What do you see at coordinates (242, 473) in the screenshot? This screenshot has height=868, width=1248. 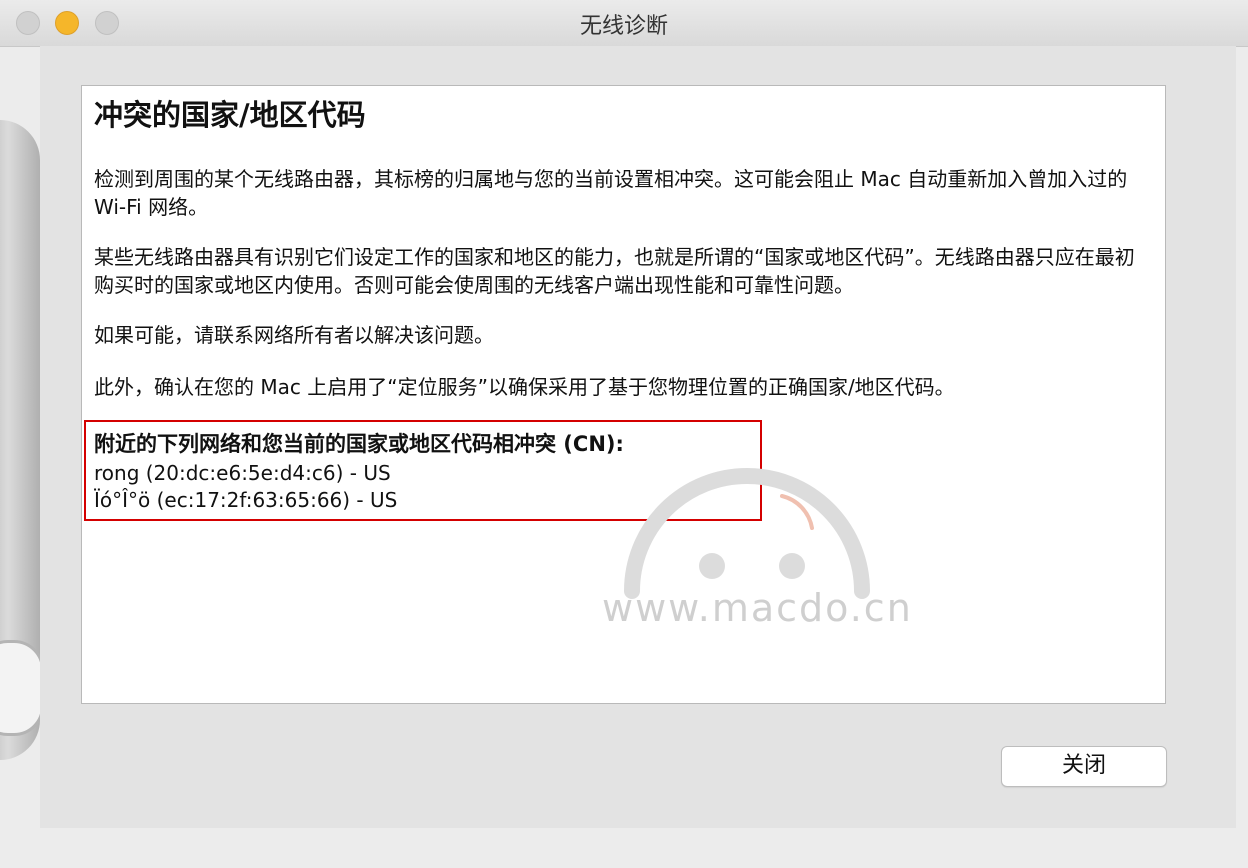 I see `network-list-item: rong (20:dc:e6:5e:d4:c6) - US` at bounding box center [242, 473].